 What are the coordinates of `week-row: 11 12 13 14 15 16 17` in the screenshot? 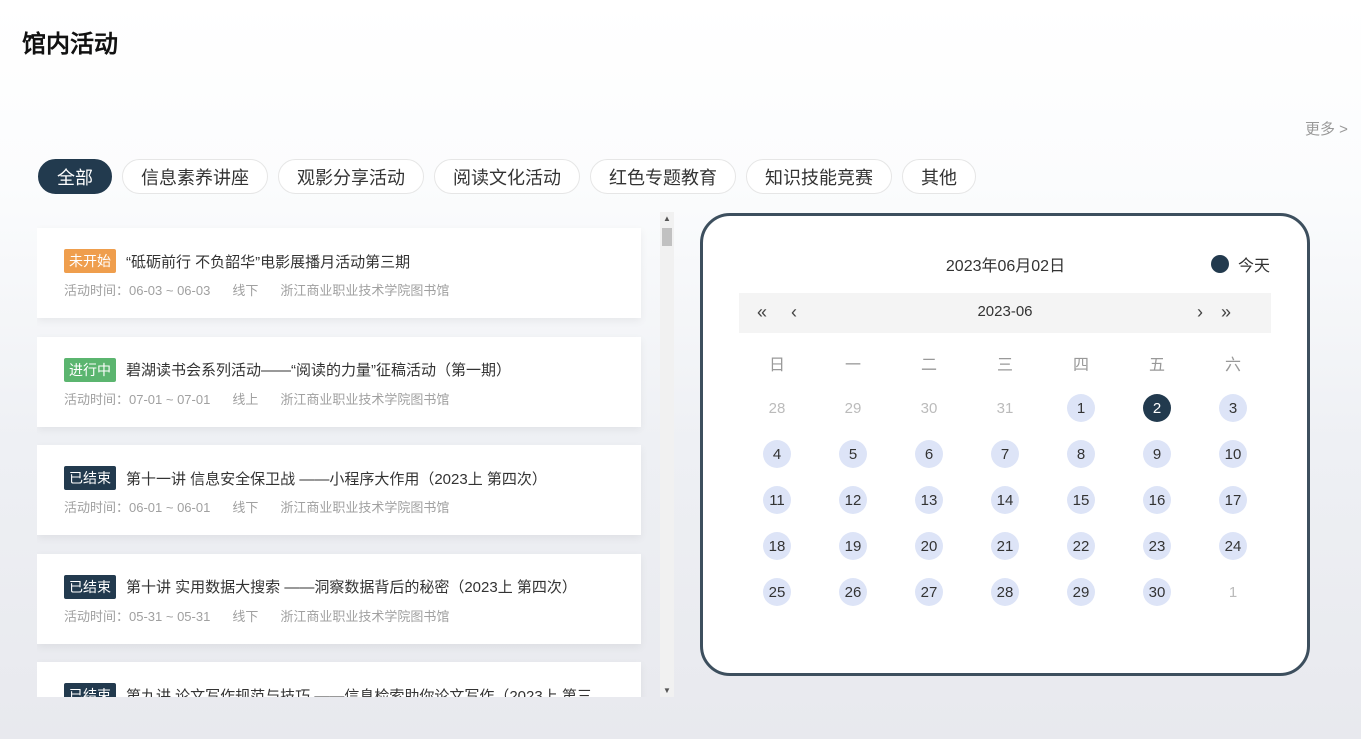 It's located at (1005, 500).